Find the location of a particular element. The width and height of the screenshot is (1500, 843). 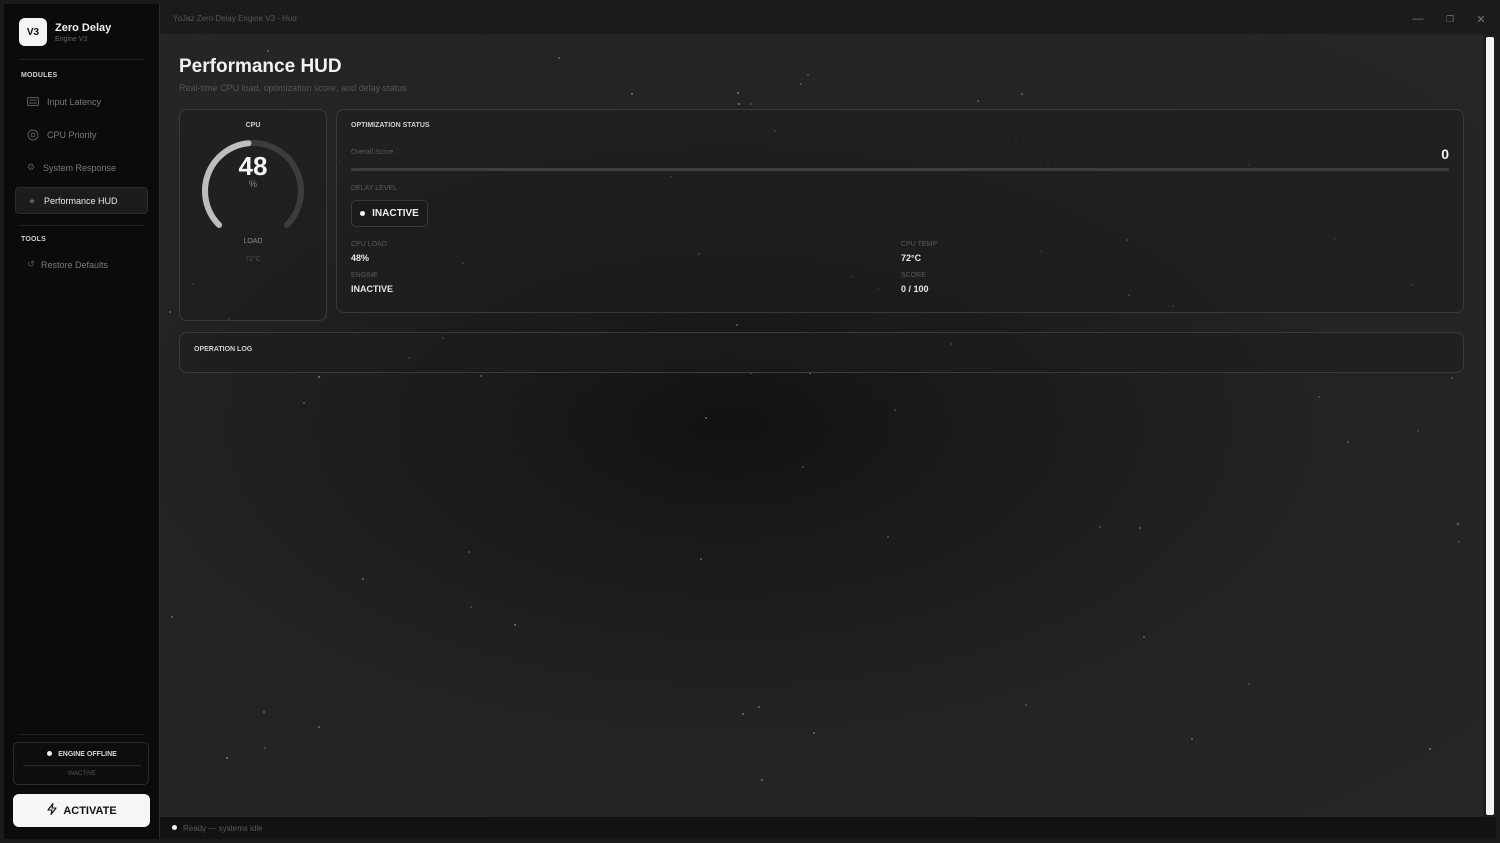

keyboard-icon is located at coordinates (33, 102).